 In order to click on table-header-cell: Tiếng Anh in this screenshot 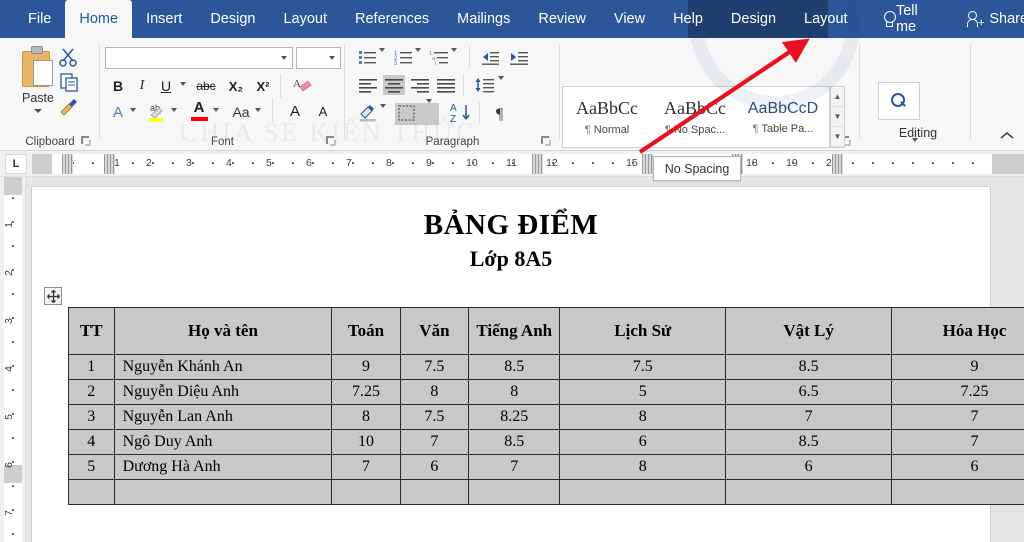, I will do `click(514, 331)`.